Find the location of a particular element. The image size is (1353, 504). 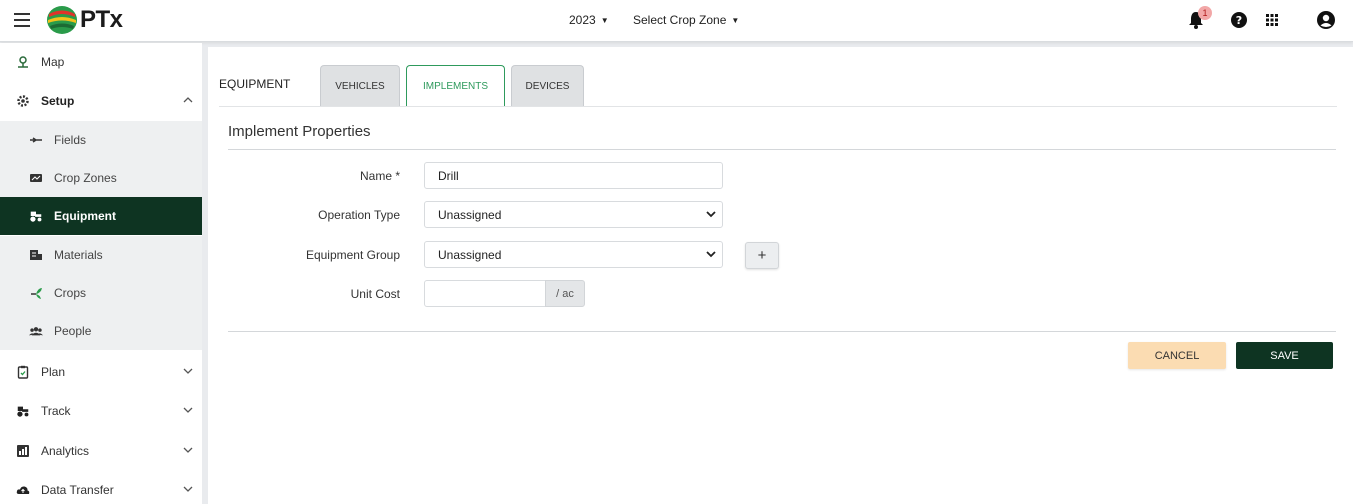

sidebar-item-label: People is located at coordinates (73, 331).